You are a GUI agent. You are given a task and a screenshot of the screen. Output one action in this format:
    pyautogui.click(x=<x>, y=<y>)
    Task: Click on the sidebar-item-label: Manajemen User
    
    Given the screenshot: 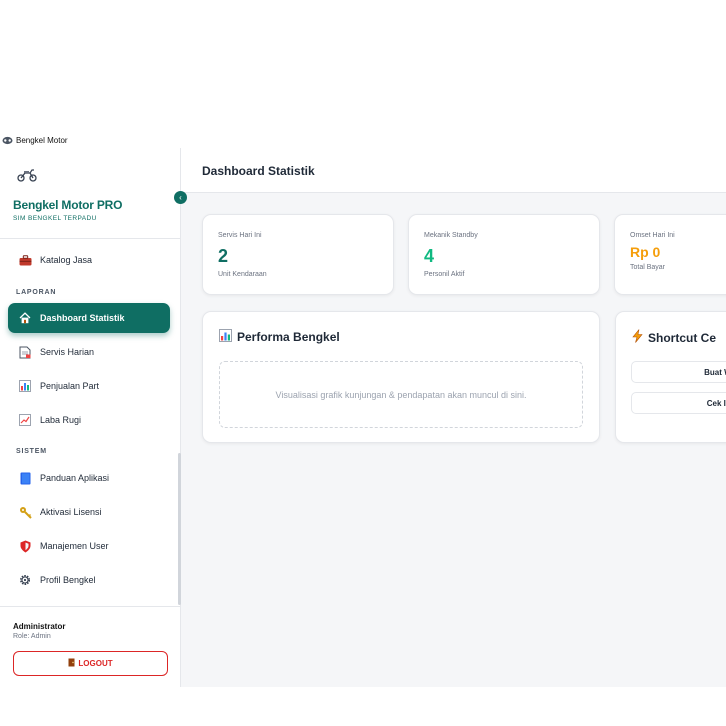 What is the action you would take?
    pyautogui.click(x=74, y=546)
    